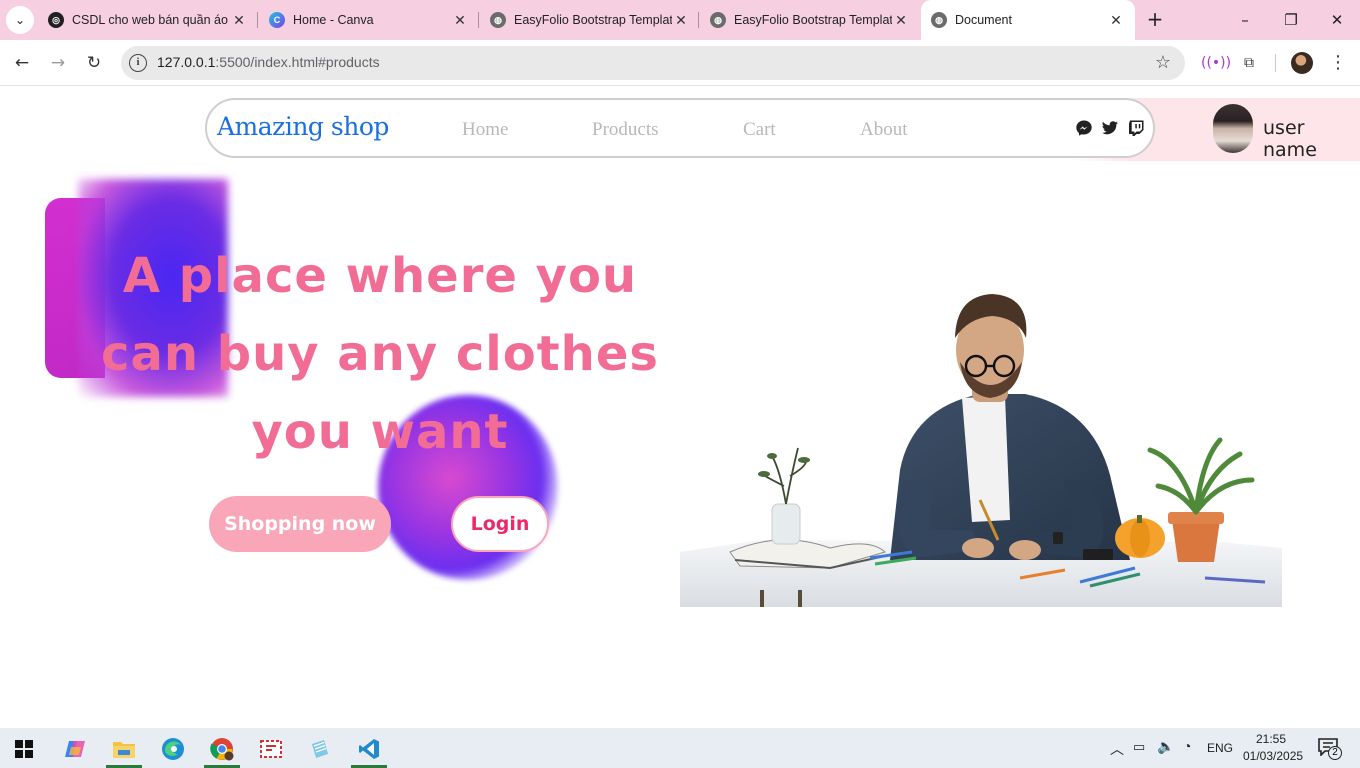 The width and height of the screenshot is (1360, 768). I want to click on browser-tab-active: ◍ Document ✕, so click(1028, 20).